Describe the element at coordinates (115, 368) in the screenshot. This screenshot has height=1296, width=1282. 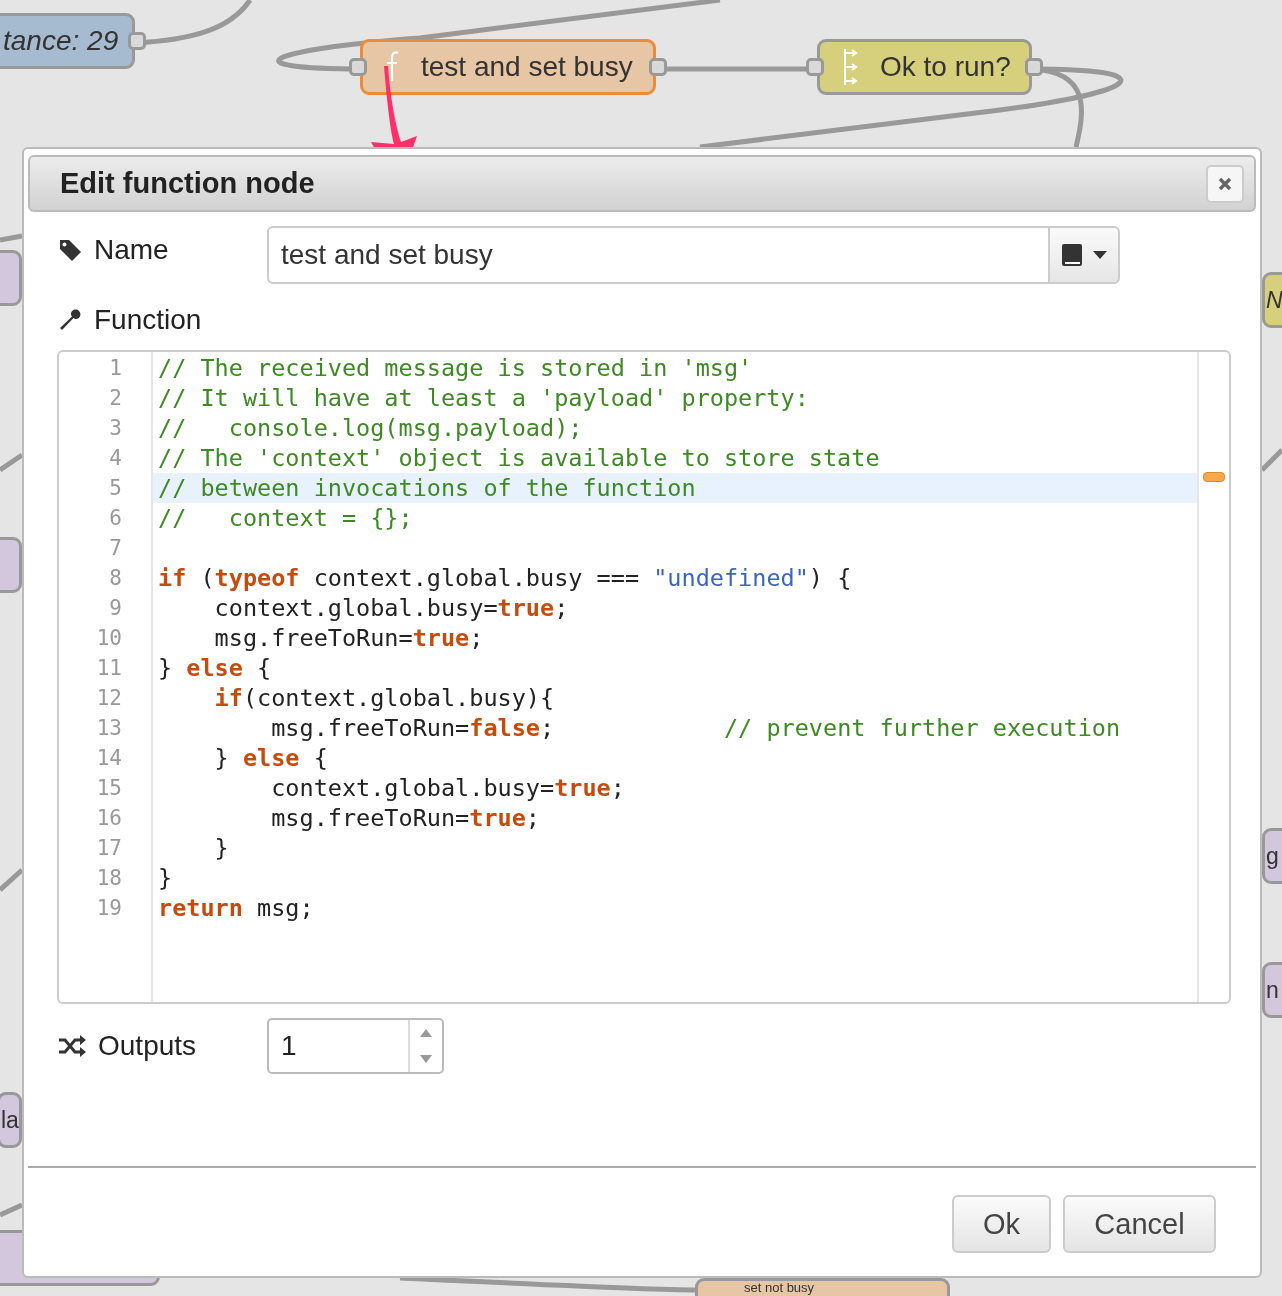
I see `line-number: 1` at that location.